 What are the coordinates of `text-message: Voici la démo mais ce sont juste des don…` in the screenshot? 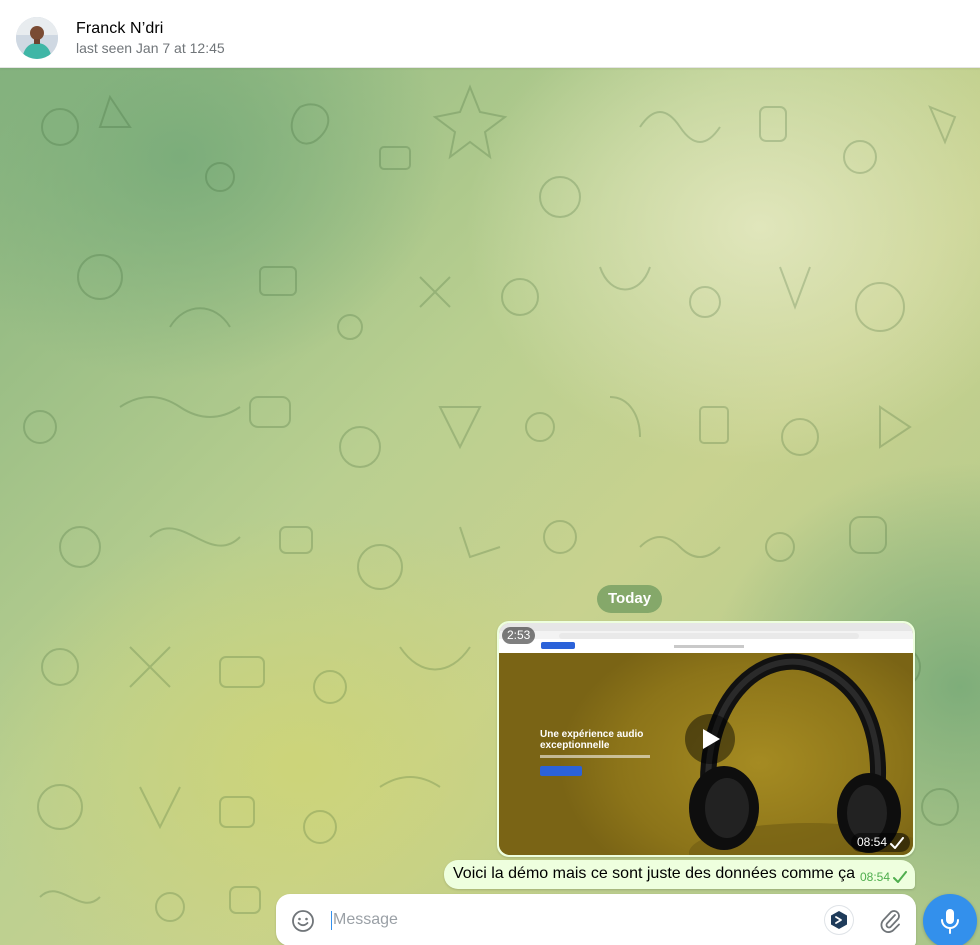 It's located at (679, 874).